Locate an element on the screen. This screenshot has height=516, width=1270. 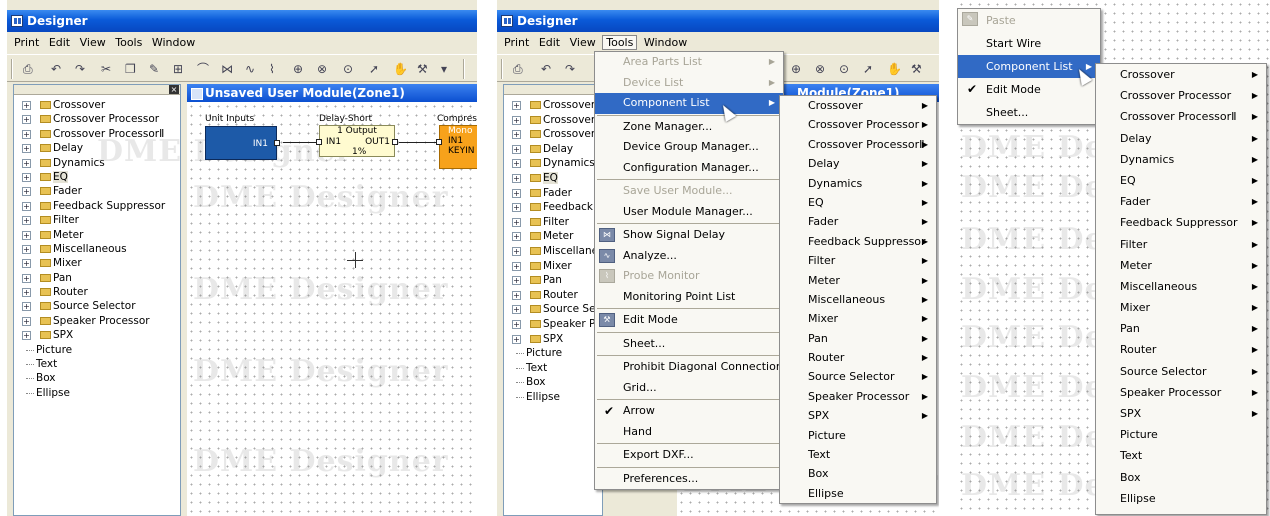
menu-print: Print is located at coordinates (516, 42).